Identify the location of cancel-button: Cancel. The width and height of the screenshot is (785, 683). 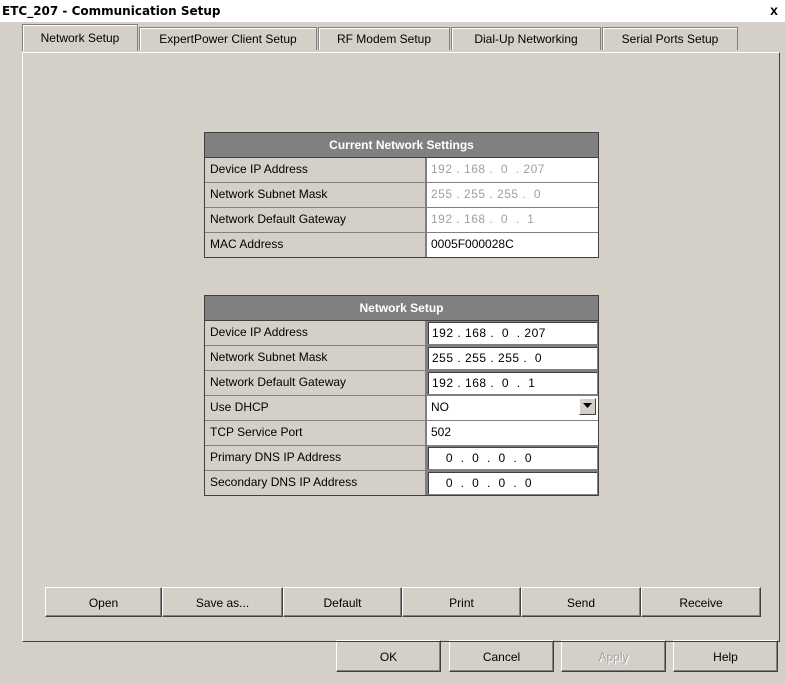
(501, 656).